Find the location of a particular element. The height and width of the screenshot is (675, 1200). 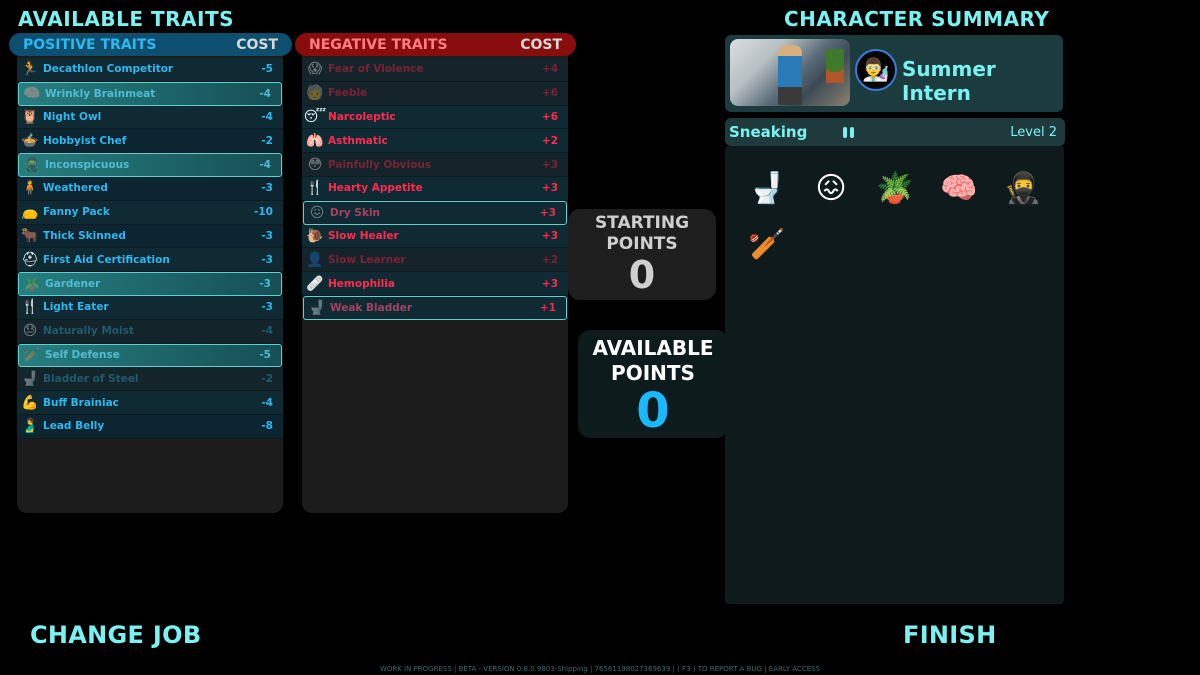

trait-row: ⛑ First Aid Certification -3 is located at coordinates (150, 260).